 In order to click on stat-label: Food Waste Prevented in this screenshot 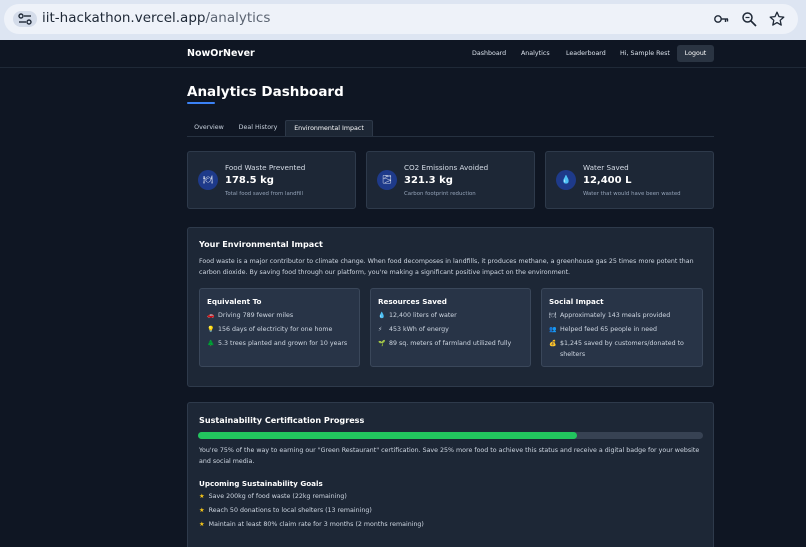, I will do `click(265, 167)`.